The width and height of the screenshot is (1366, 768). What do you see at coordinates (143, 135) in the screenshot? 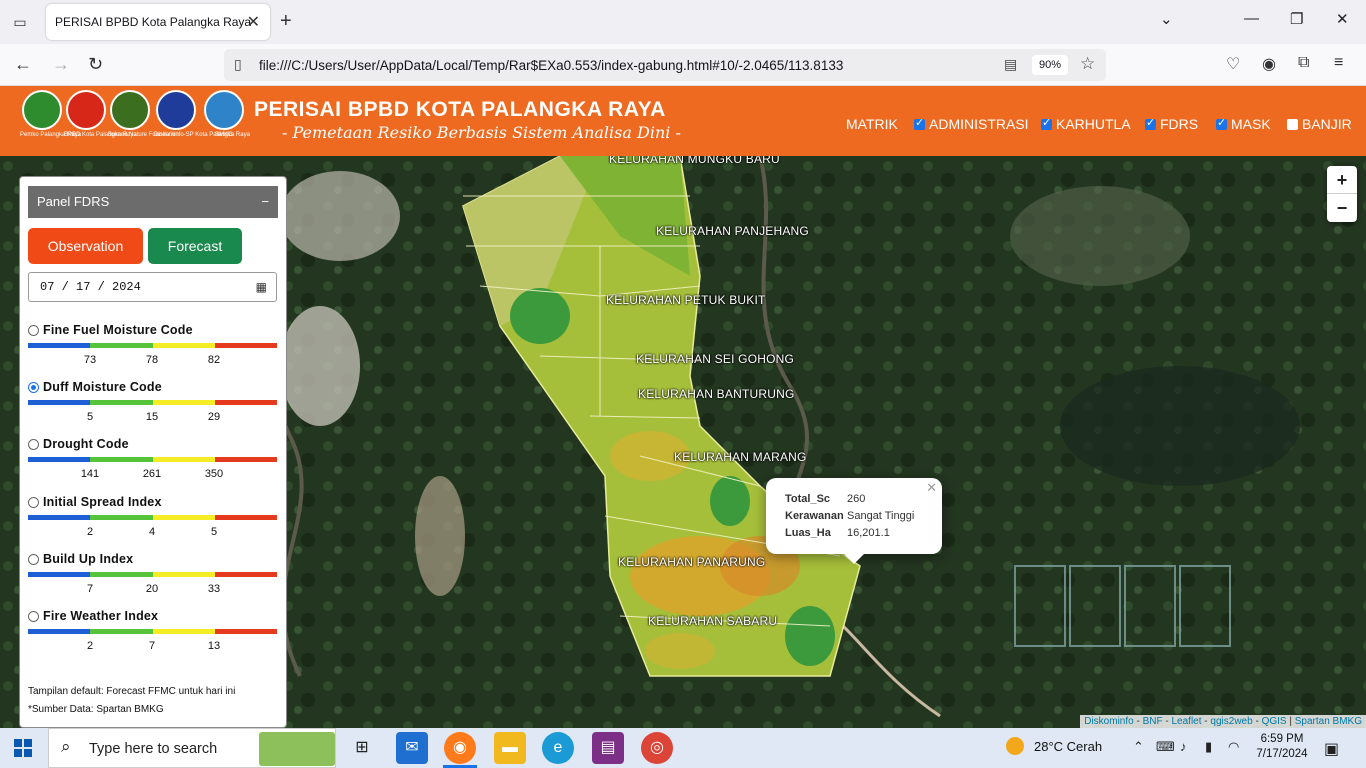
I see `logo-caption: Borneo Nature Foundation` at bounding box center [143, 135].